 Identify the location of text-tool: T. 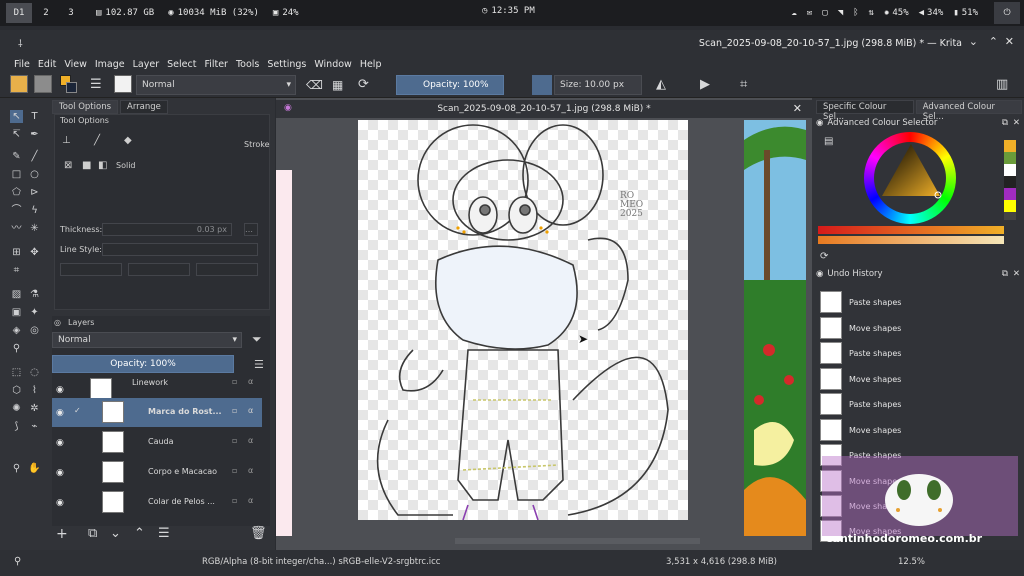
(34, 116).